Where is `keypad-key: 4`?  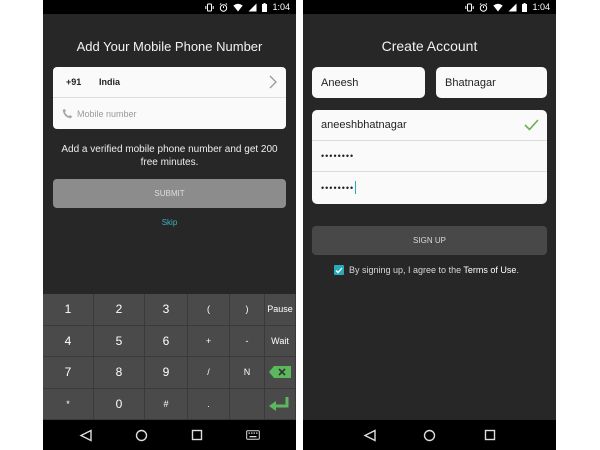 keypad-key: 4 is located at coordinates (68, 341).